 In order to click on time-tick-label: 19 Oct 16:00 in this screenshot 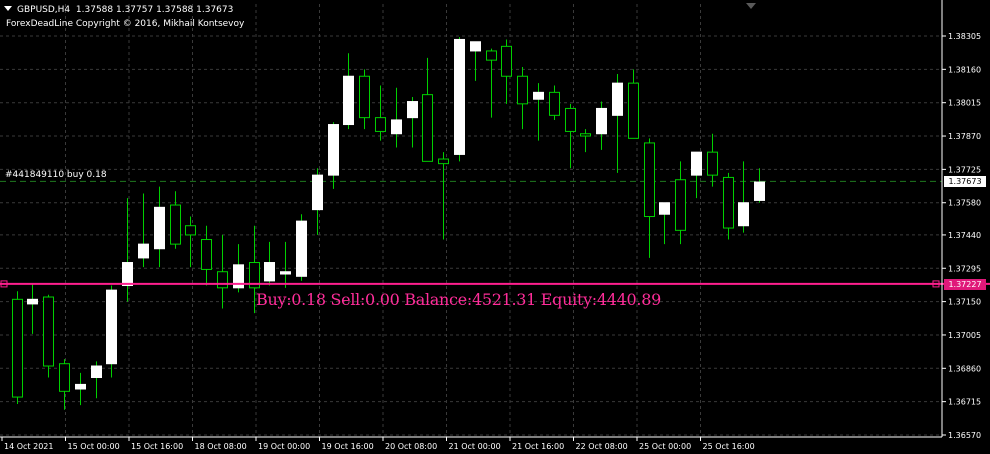, I will do `click(348, 446)`.